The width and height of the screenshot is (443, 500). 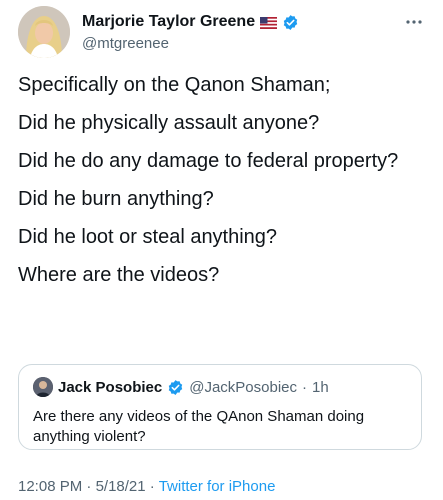 I want to click on quoted-author-name: Jack Posobiec, so click(x=110, y=387).